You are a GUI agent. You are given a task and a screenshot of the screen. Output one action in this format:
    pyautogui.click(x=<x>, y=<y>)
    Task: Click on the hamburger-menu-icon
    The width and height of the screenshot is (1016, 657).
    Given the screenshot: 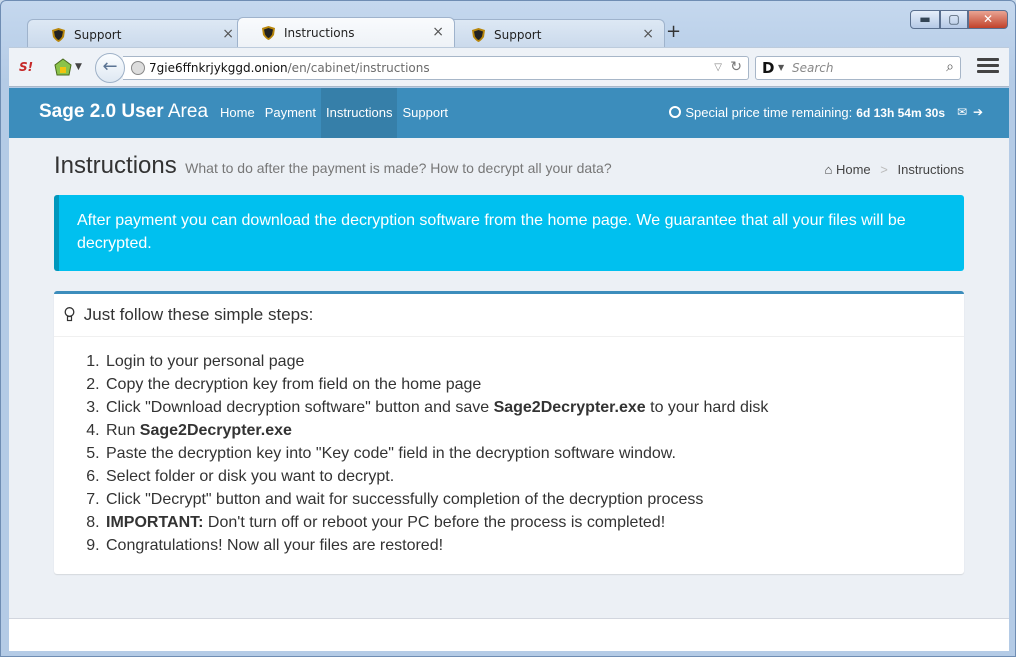 What is the action you would take?
    pyautogui.click(x=988, y=67)
    